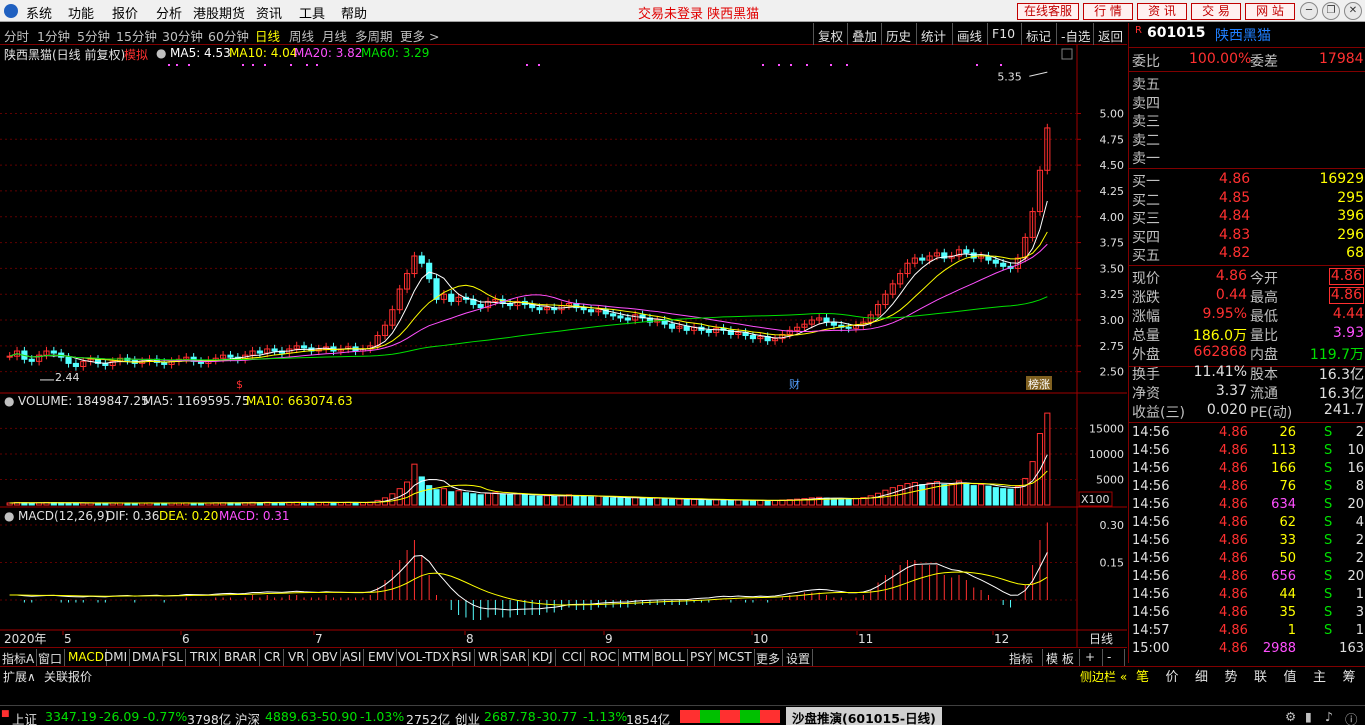  What do you see at coordinates (799, 657) in the screenshot?
I see `indicator-tab-25: 设置` at bounding box center [799, 657].